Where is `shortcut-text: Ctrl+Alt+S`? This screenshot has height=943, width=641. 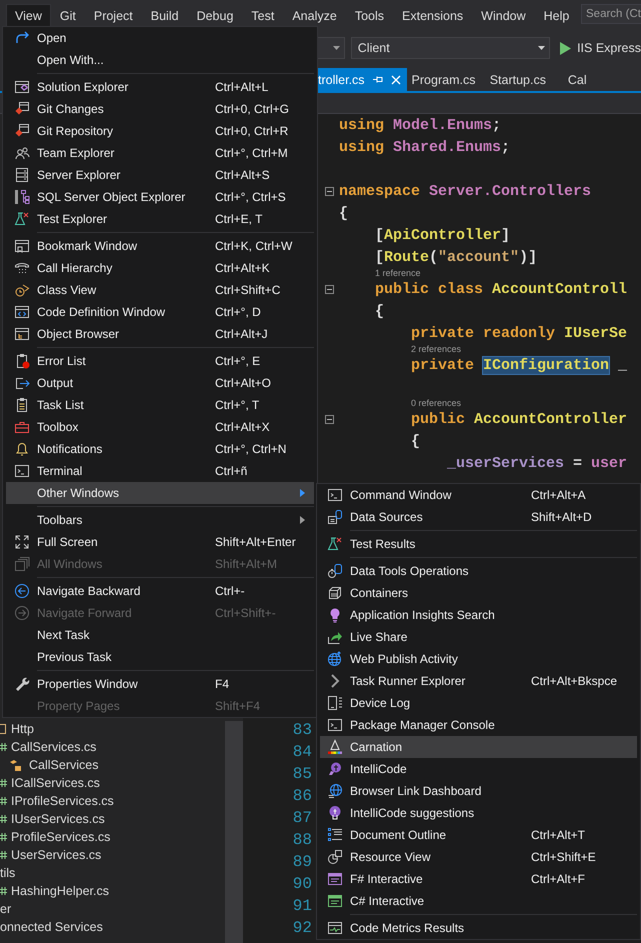
shortcut-text: Ctrl+Alt+S is located at coordinates (243, 175).